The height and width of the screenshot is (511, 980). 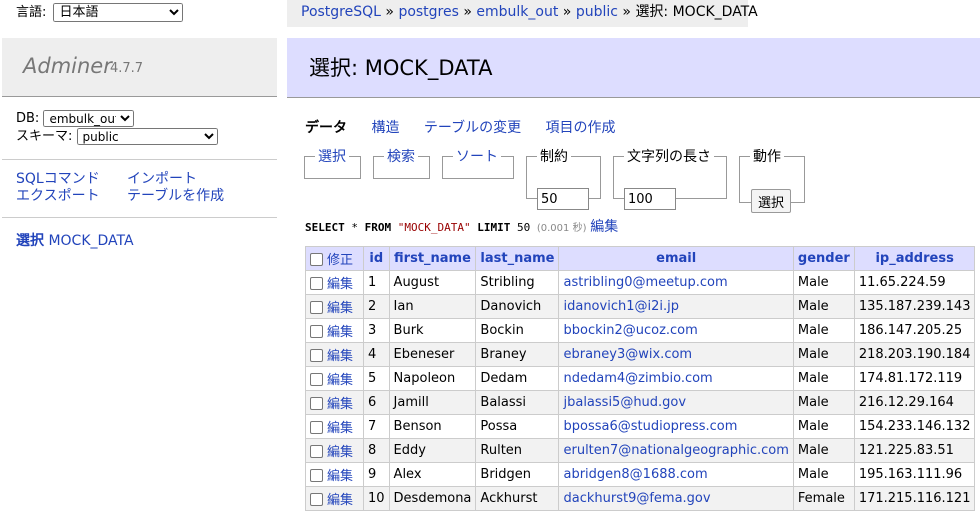 What do you see at coordinates (523, 227) in the screenshot?
I see `sql-limit-value: 50` at bounding box center [523, 227].